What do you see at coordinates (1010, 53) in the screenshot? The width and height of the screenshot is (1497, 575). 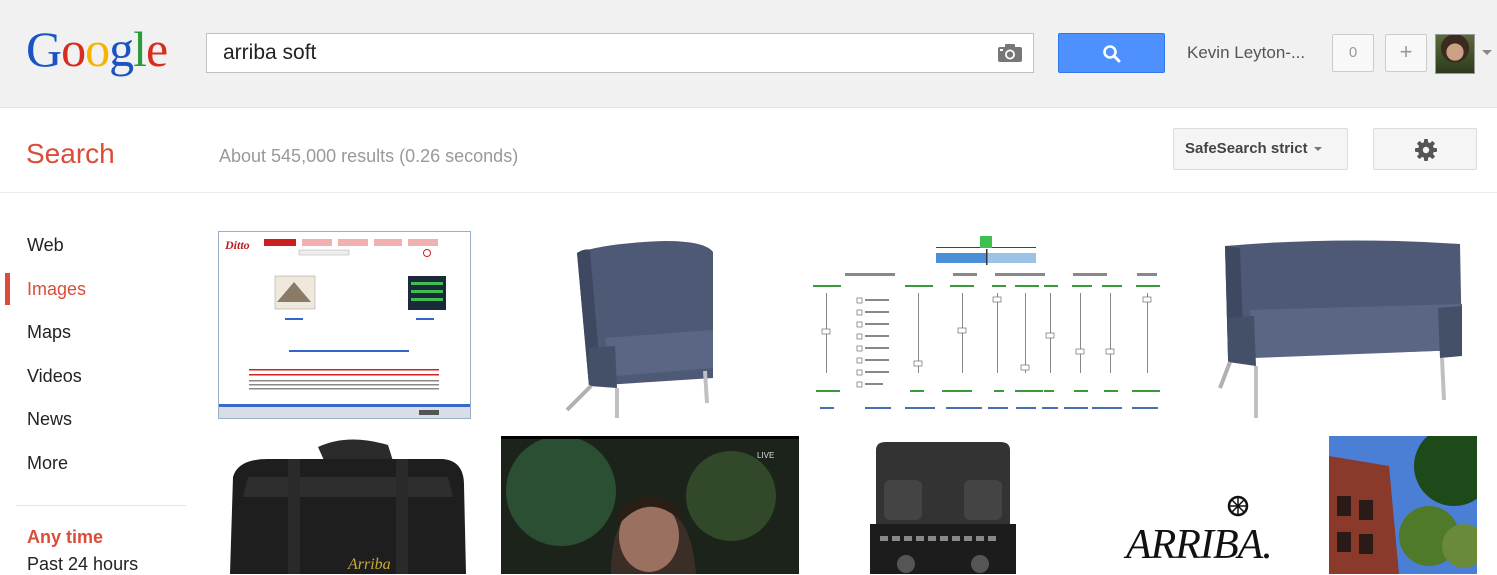 I see `camera-icon` at bounding box center [1010, 53].